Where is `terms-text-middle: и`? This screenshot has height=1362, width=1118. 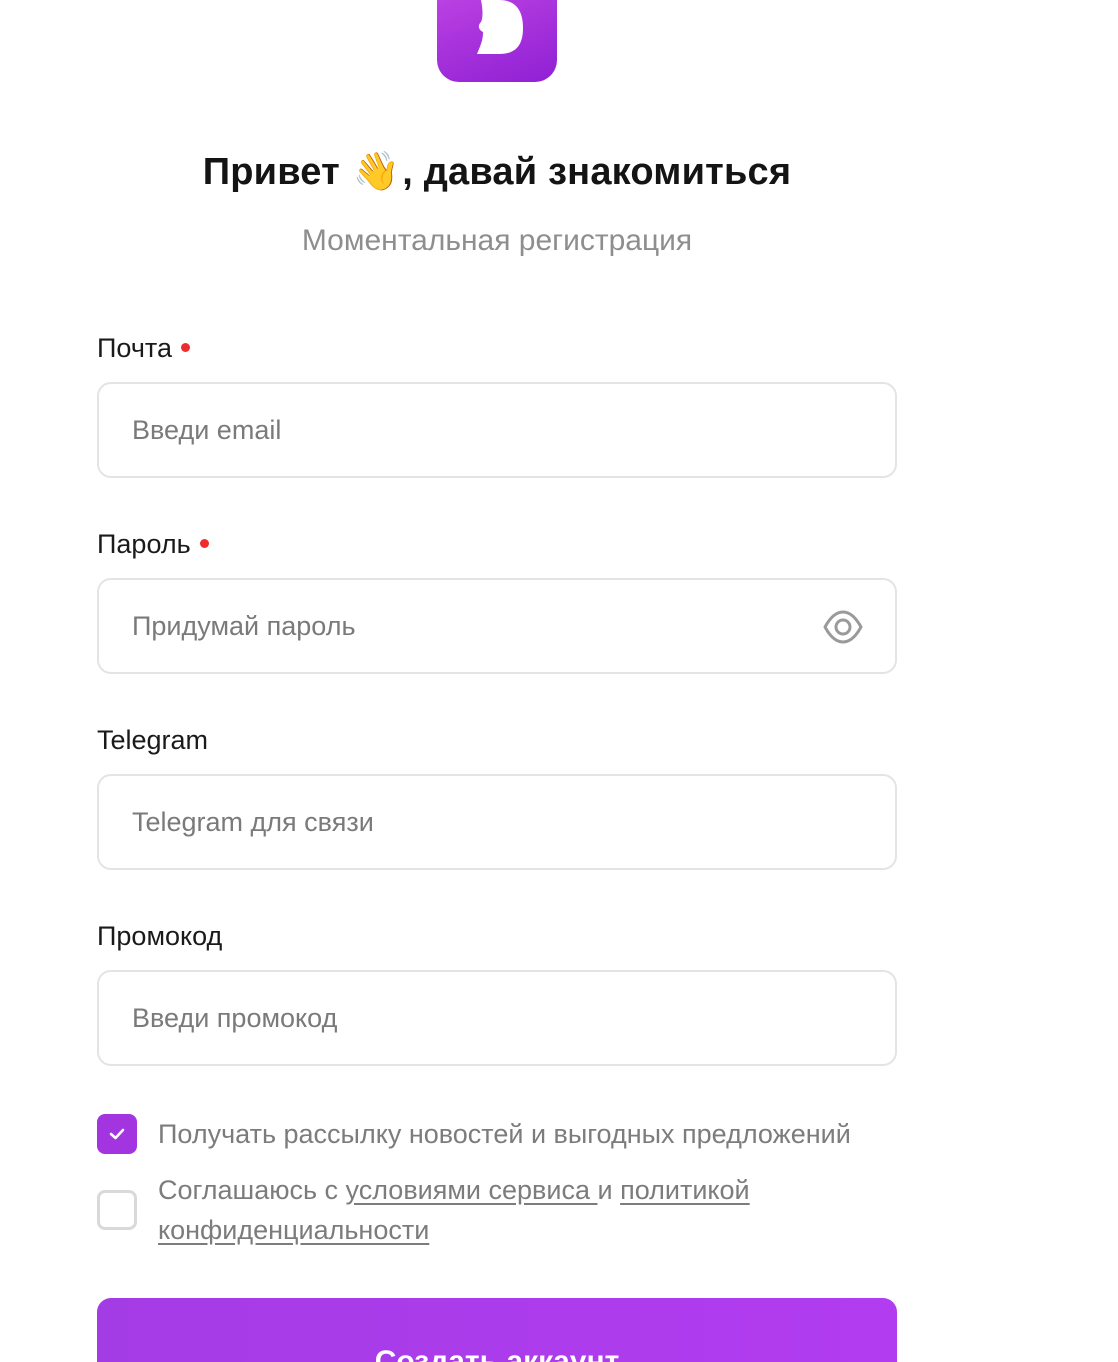 terms-text-middle: и is located at coordinates (609, 1190).